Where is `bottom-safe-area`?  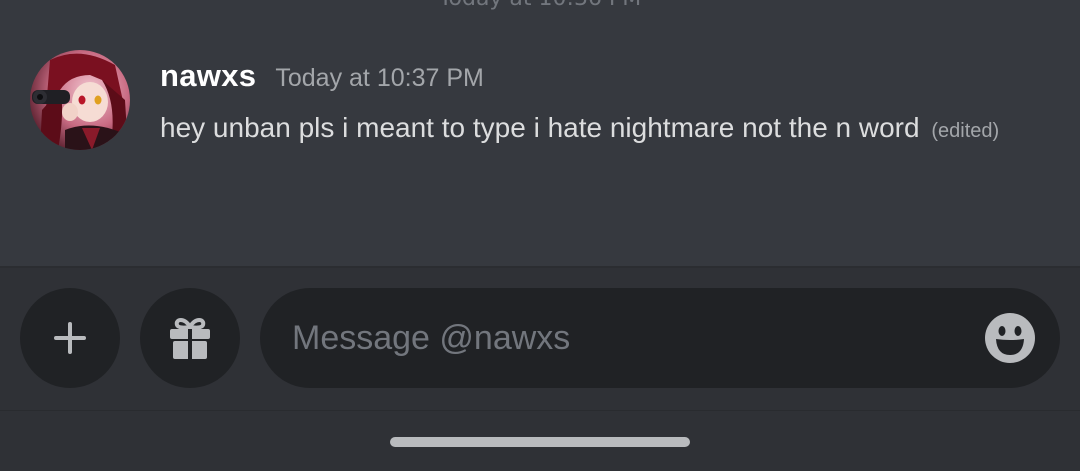
bottom-safe-area is located at coordinates (540, 440).